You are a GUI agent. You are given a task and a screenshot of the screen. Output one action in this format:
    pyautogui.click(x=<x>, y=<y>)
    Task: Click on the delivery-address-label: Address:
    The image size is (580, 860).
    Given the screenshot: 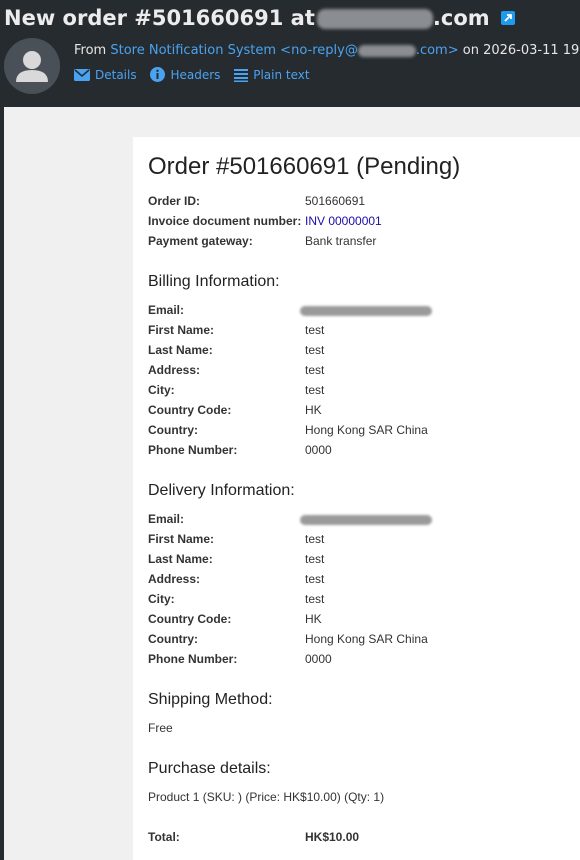 What is the action you would take?
    pyautogui.click(x=174, y=579)
    